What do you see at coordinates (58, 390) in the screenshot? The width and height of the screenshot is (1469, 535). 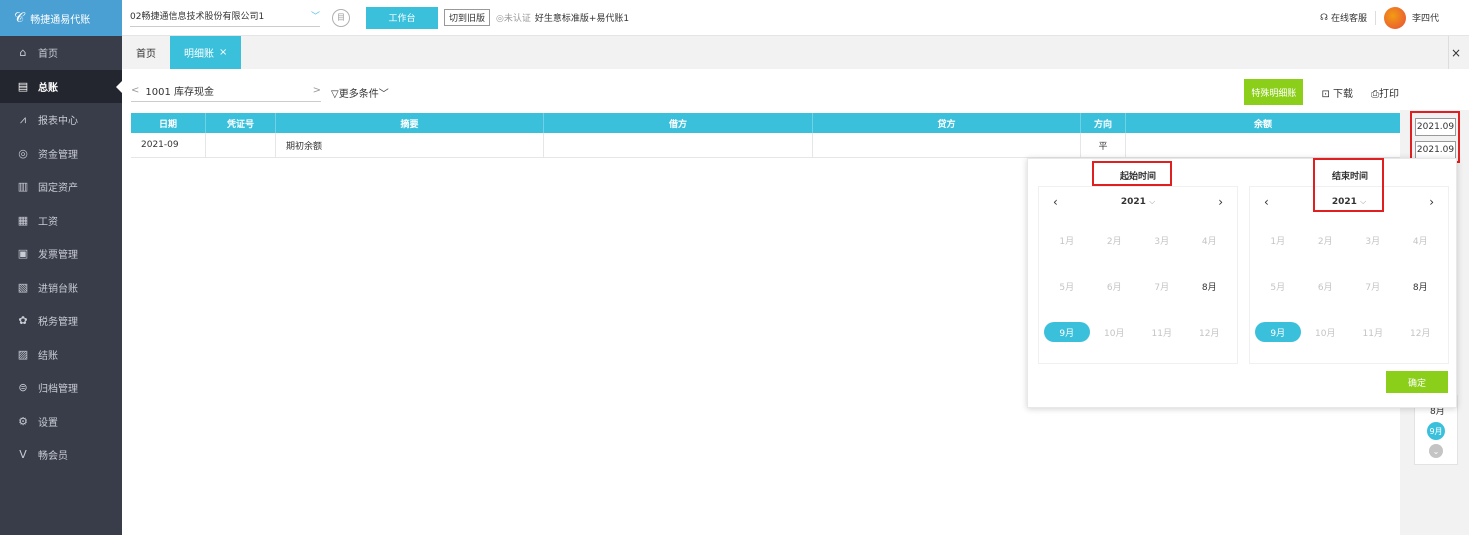 I see `sidebar-item-label: 归档管理` at bounding box center [58, 390].